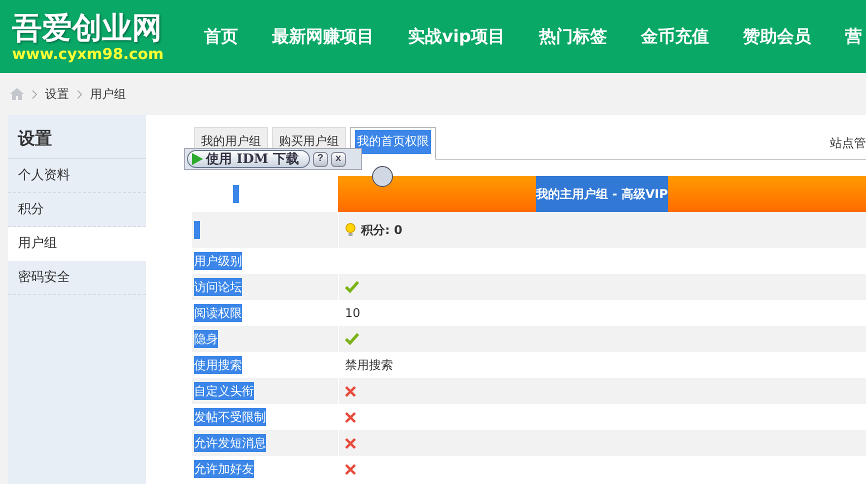  I want to click on permission-label: 自定义头衔, so click(224, 391).